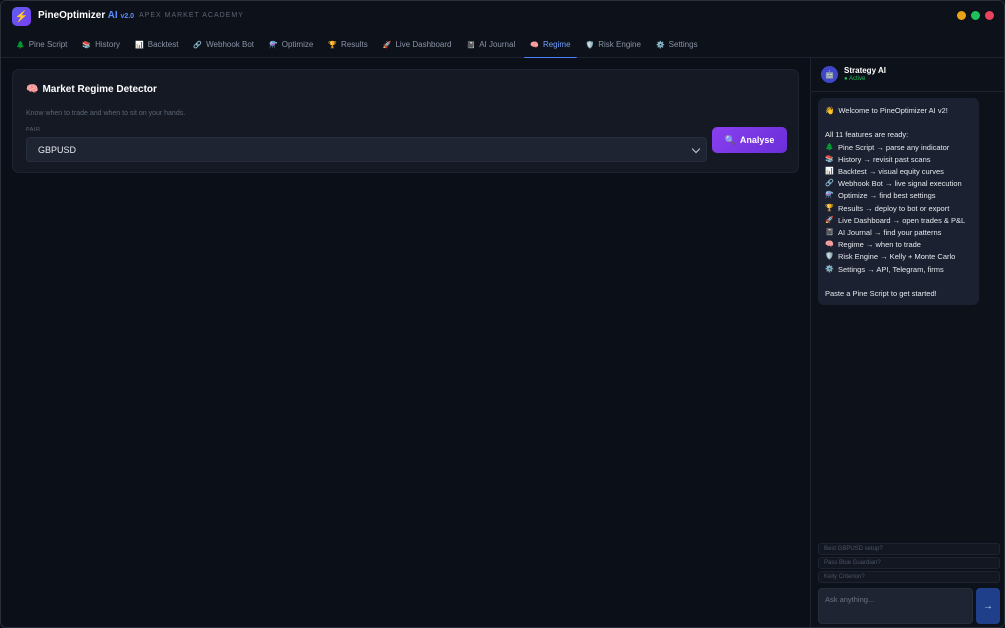  I want to click on shield-icon: 🛡️, so click(829, 257).